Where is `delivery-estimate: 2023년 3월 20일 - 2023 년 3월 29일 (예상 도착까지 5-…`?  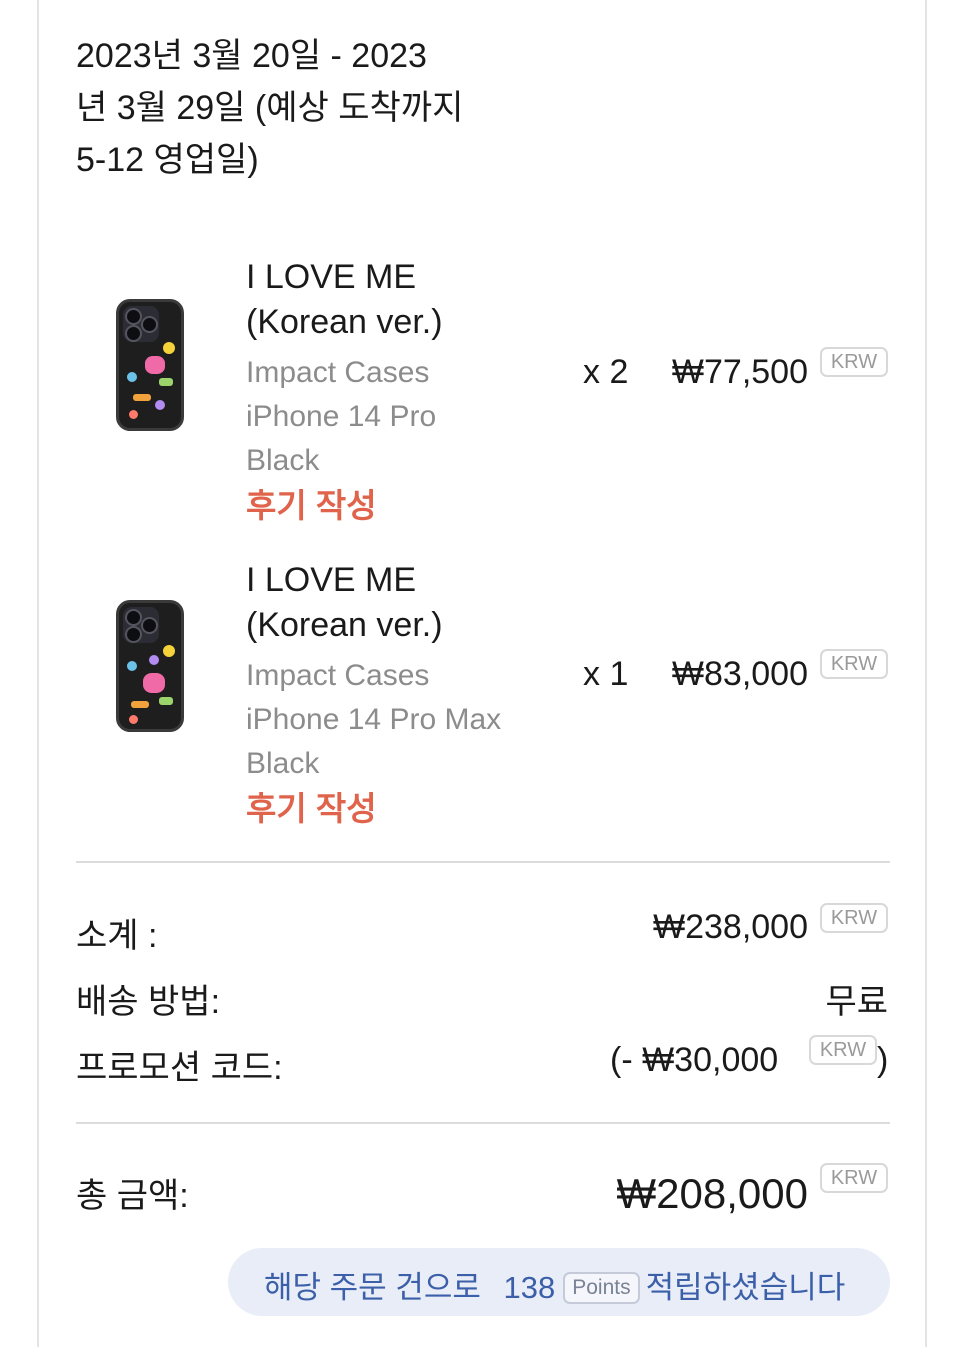
delivery-estimate: 2023년 3월 20일 - 2023 년 3월 29일 (예상 도착까지 5-… is located at coordinates (296, 108).